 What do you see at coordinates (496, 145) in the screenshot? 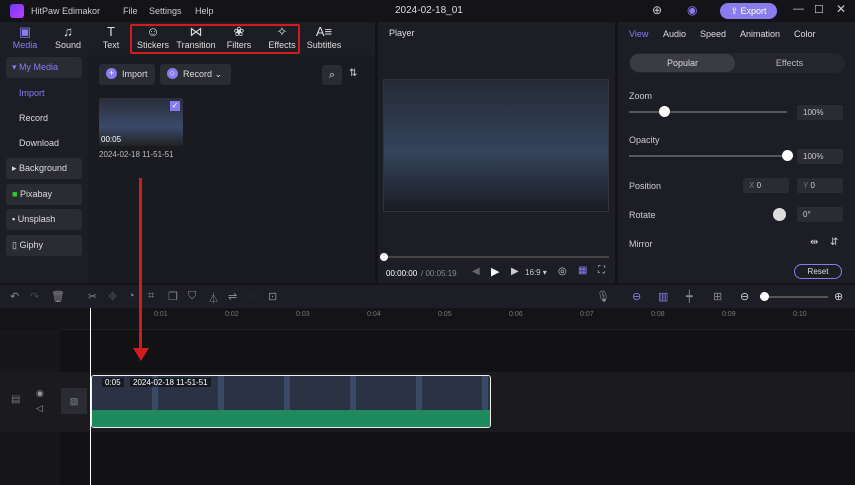
I see `video-preview` at bounding box center [496, 145].